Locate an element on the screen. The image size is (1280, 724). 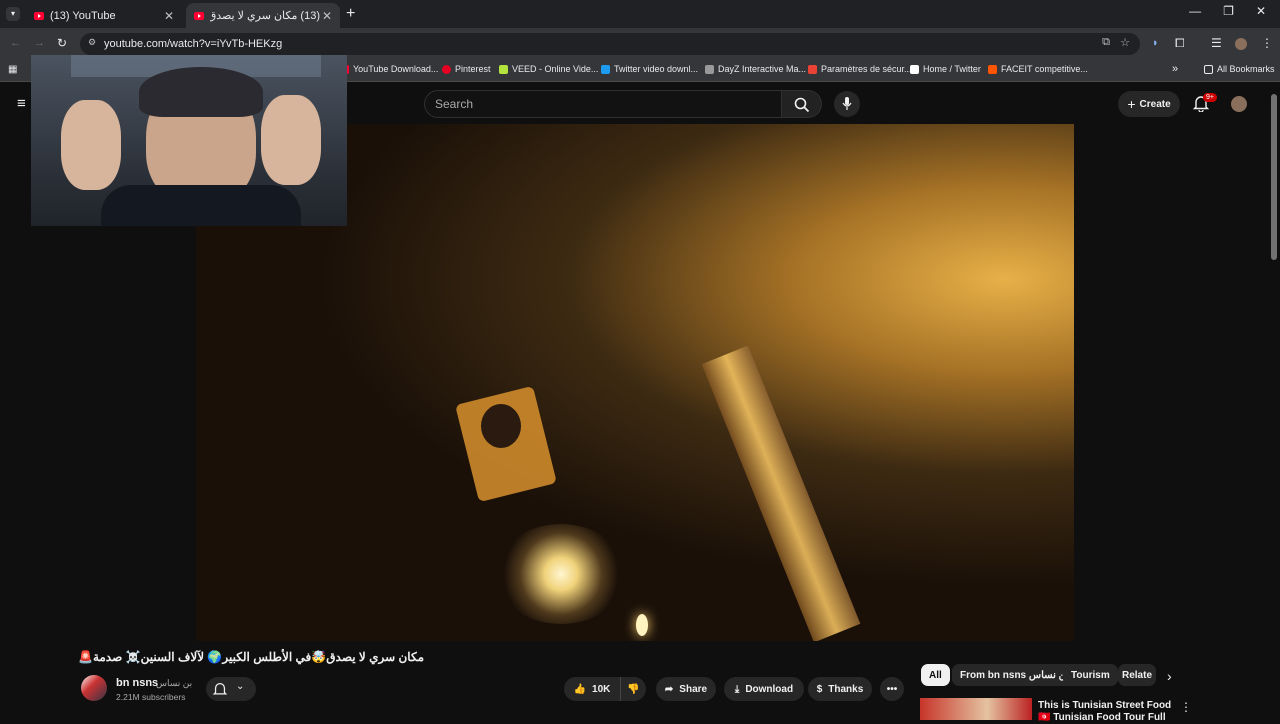
minimize-icon: — is located at coordinates (1195, 11).